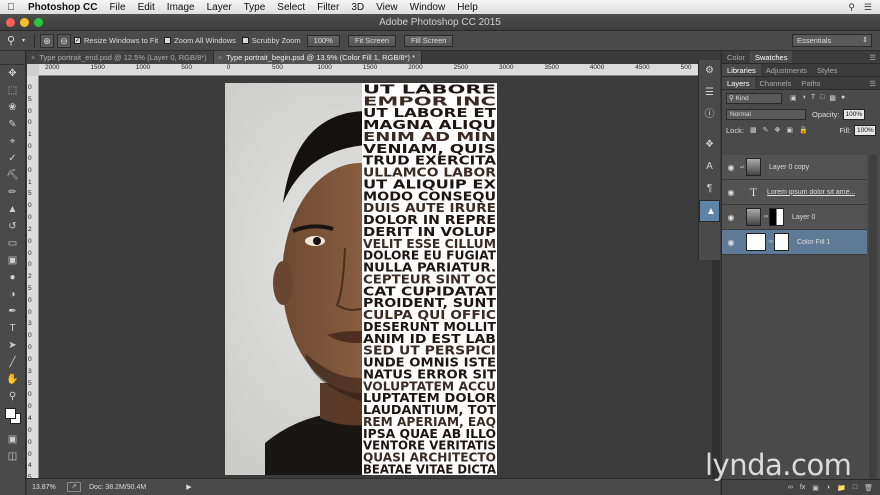  What do you see at coordinates (146, 7) in the screenshot?
I see `menu-edit: Edit` at bounding box center [146, 7].